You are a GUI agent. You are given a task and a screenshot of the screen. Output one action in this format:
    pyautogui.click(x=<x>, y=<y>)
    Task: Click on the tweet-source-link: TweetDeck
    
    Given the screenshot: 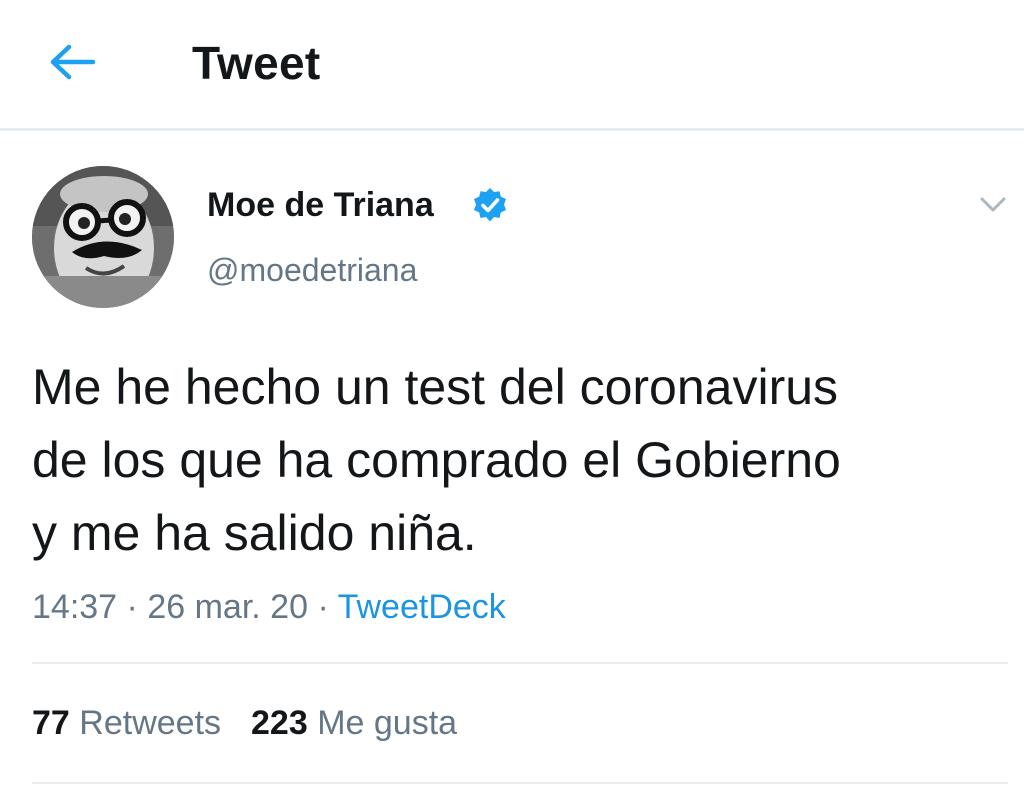 What is the action you would take?
    pyautogui.click(x=422, y=607)
    